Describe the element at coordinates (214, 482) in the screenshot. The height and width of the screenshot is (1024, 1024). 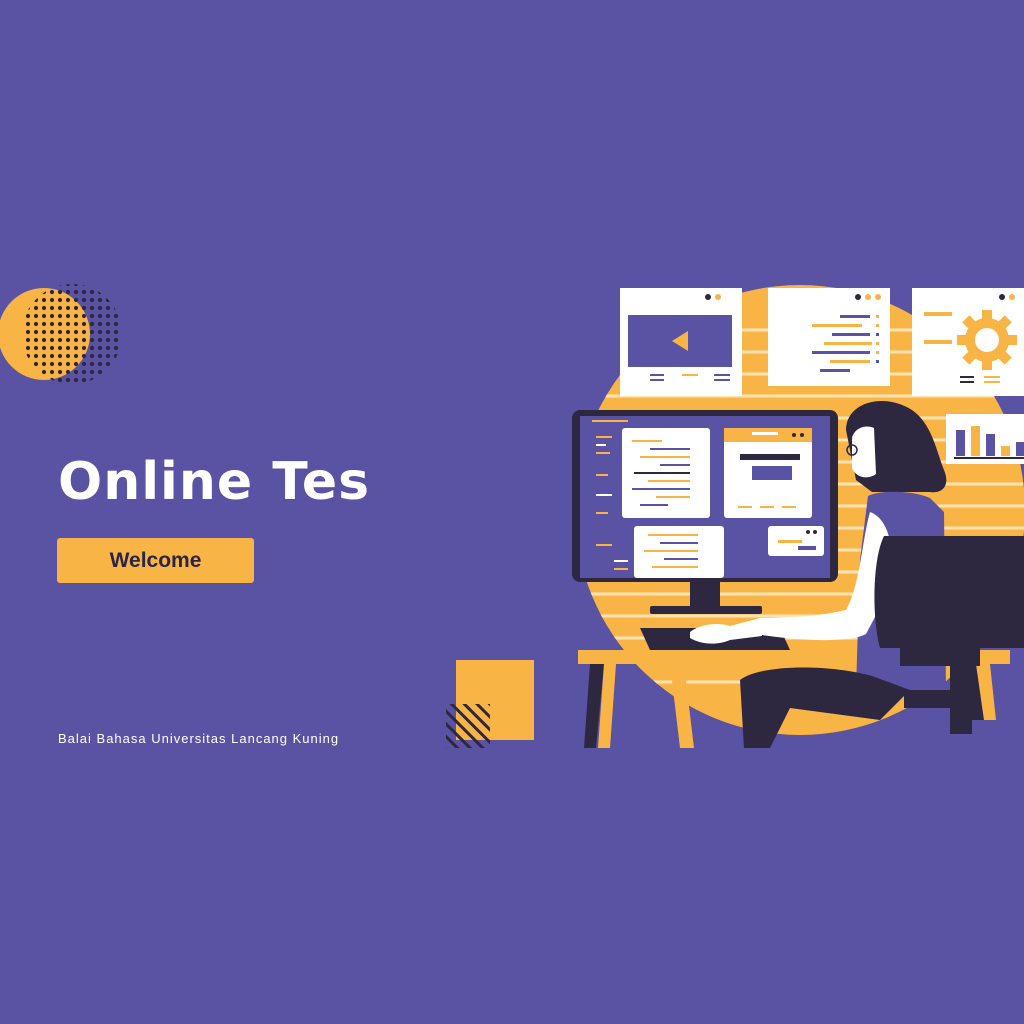
I see `page-title: Online Tes` at that location.